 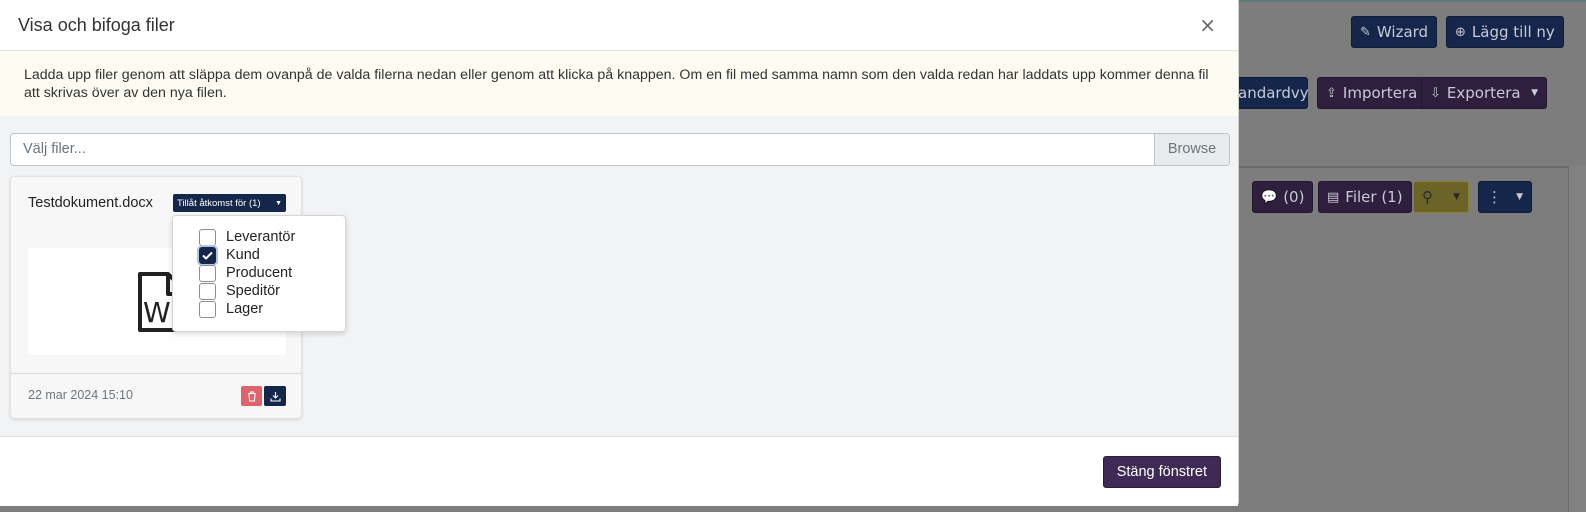 I want to click on modal-title: Visa och bifoga filer, so click(x=96, y=24).